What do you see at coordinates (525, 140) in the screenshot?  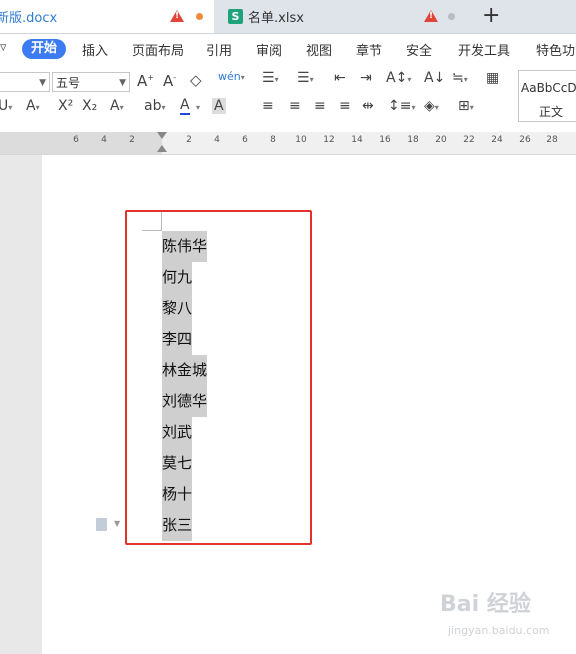 I see `ruler-label: 26` at bounding box center [525, 140].